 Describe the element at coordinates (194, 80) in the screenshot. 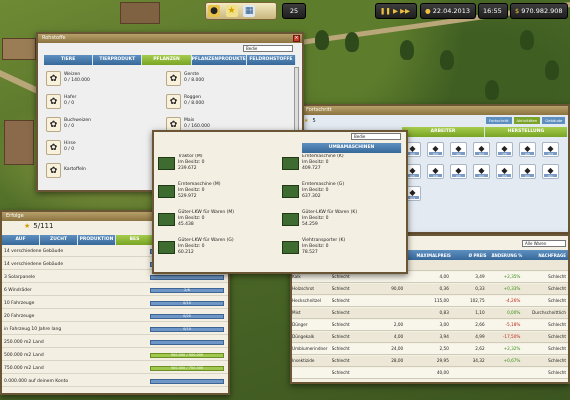

I see `market-item-stock: 0 / 8.000` at that location.